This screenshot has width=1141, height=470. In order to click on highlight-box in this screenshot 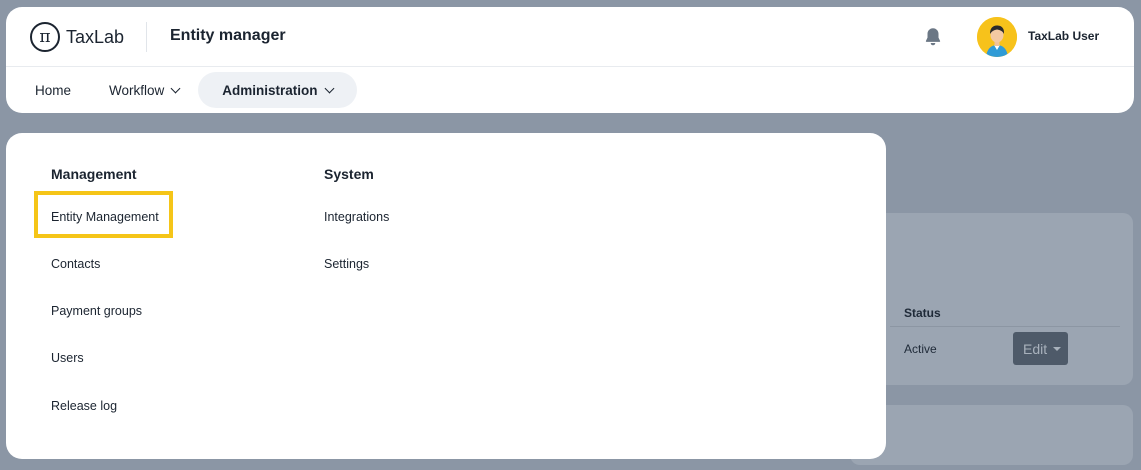, I will do `click(103, 214)`.